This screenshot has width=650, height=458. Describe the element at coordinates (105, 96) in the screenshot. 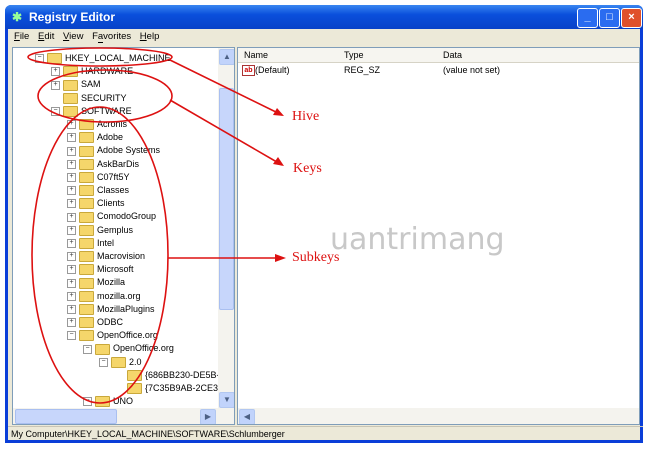

I see `keys-ellipse` at that location.